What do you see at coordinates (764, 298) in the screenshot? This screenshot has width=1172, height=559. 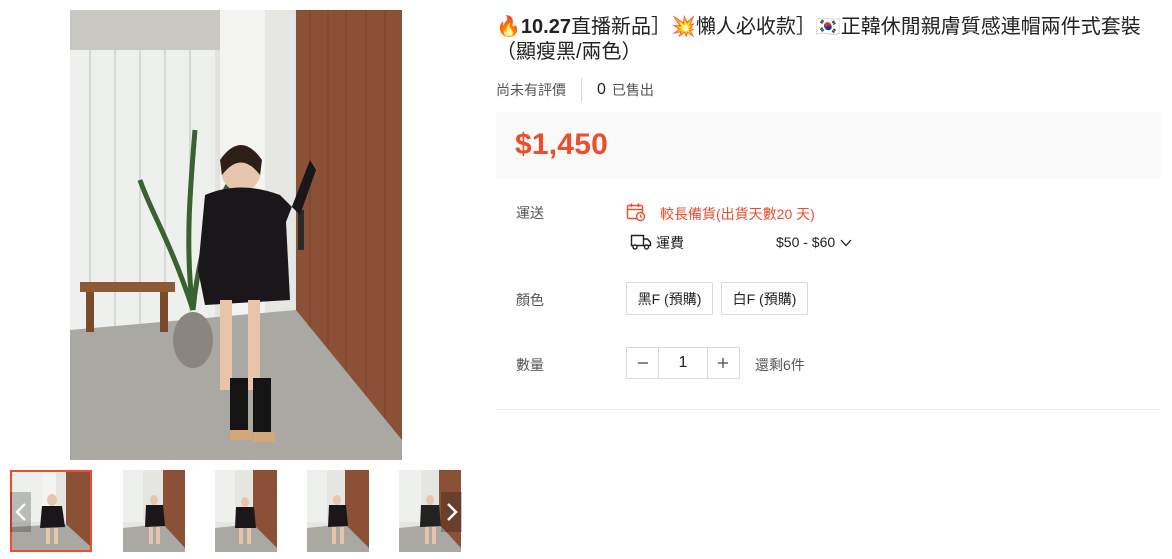 I see `variant-option-white: 白F (預購)` at bounding box center [764, 298].